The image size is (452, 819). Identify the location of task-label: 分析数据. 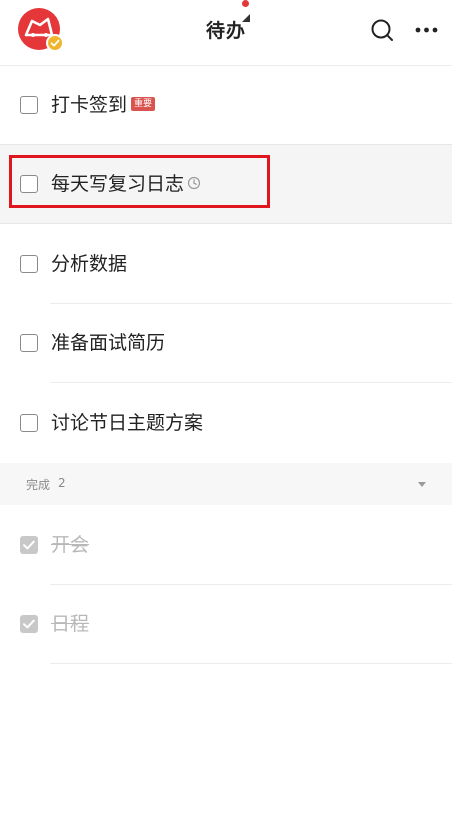
(89, 264).